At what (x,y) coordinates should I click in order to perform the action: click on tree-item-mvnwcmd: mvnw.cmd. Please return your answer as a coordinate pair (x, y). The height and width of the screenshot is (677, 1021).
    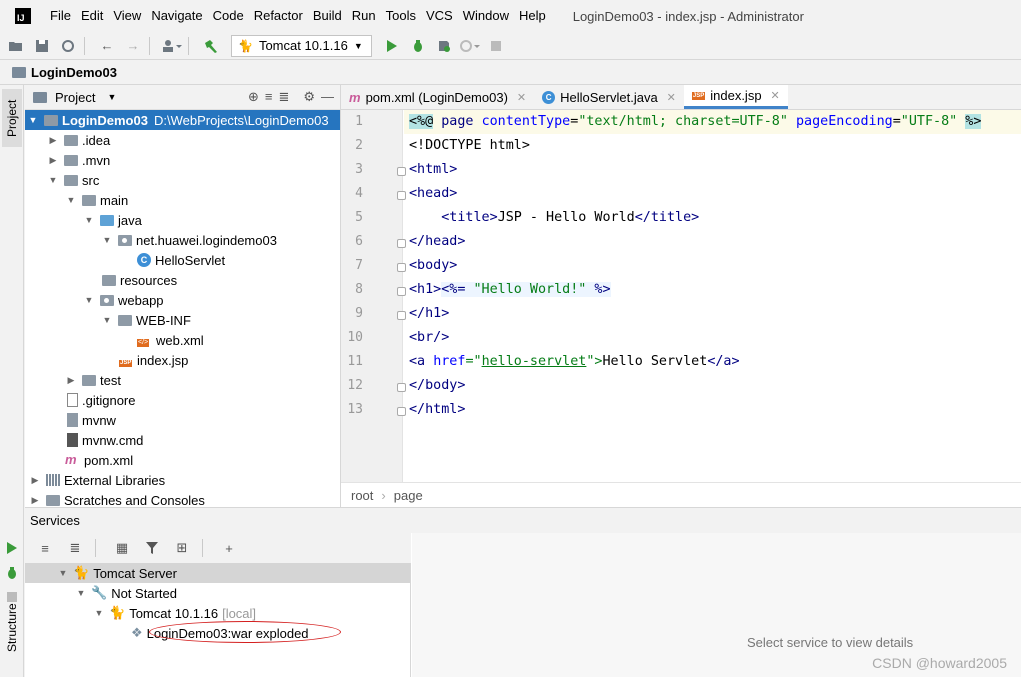
    Looking at the image, I should click on (182, 440).